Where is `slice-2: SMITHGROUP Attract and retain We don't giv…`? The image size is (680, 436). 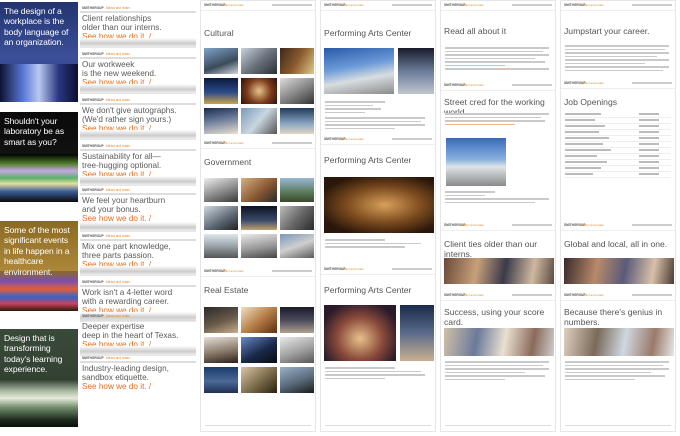
slice-2: SMITHGROUP Attract and retain We don't giv… is located at coordinates (138, 118).